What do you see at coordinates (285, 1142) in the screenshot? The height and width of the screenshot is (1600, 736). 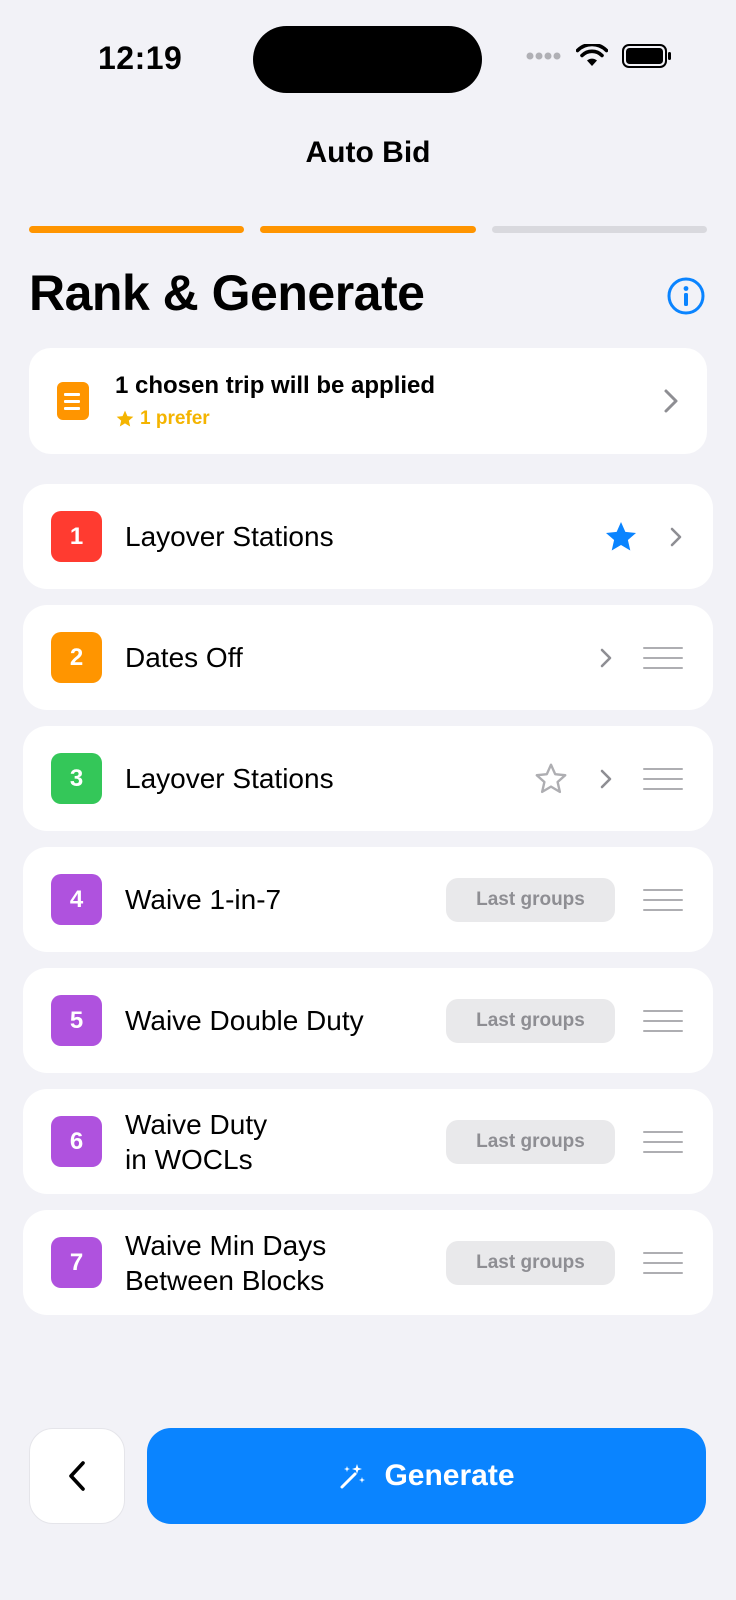 I see `rank-label: Waive Duty in WOCLs` at bounding box center [285, 1142].